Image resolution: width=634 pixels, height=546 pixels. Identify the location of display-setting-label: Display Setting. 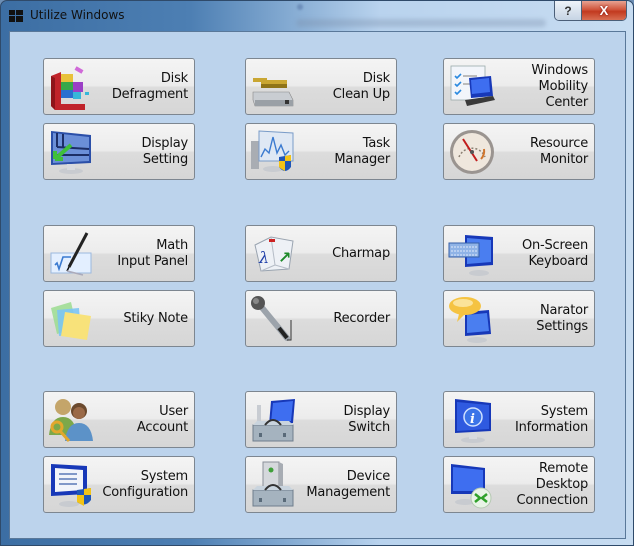
(164, 151).